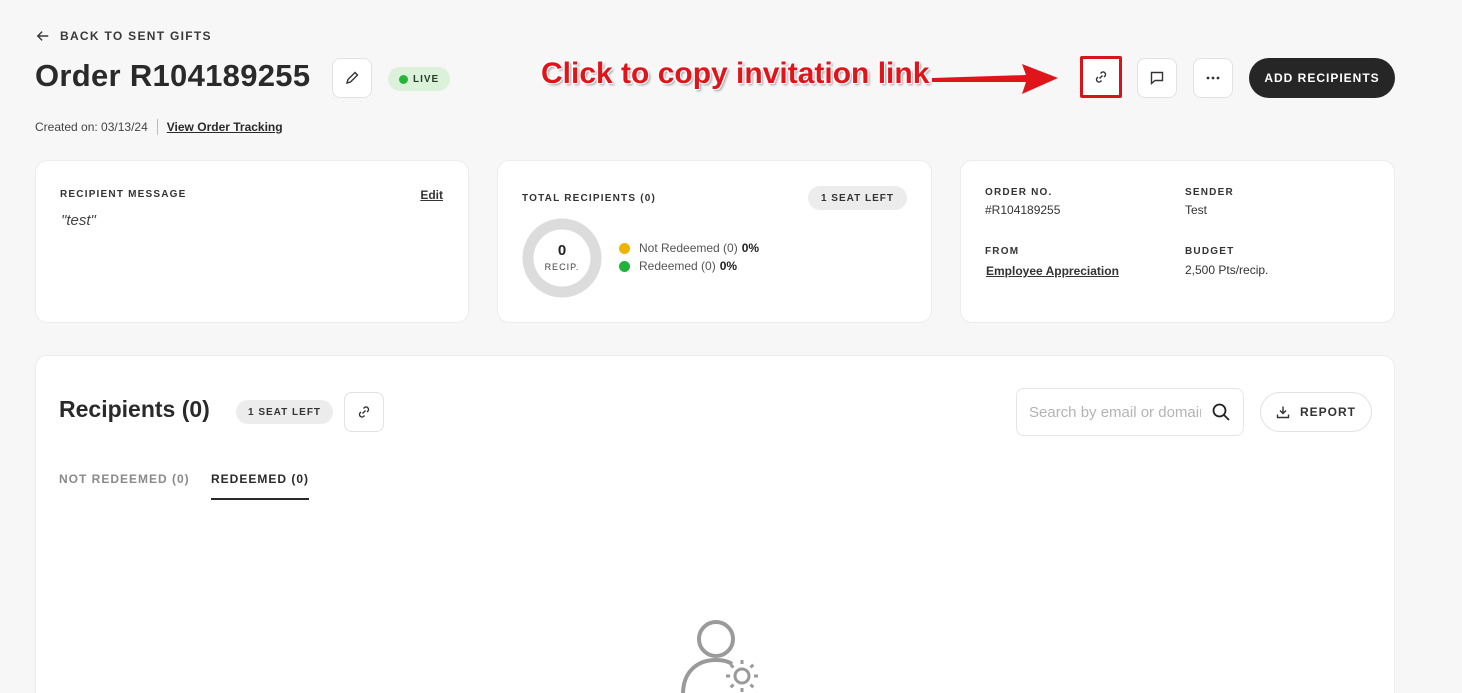 The width and height of the screenshot is (1462, 693). I want to click on search-input, so click(1115, 412).